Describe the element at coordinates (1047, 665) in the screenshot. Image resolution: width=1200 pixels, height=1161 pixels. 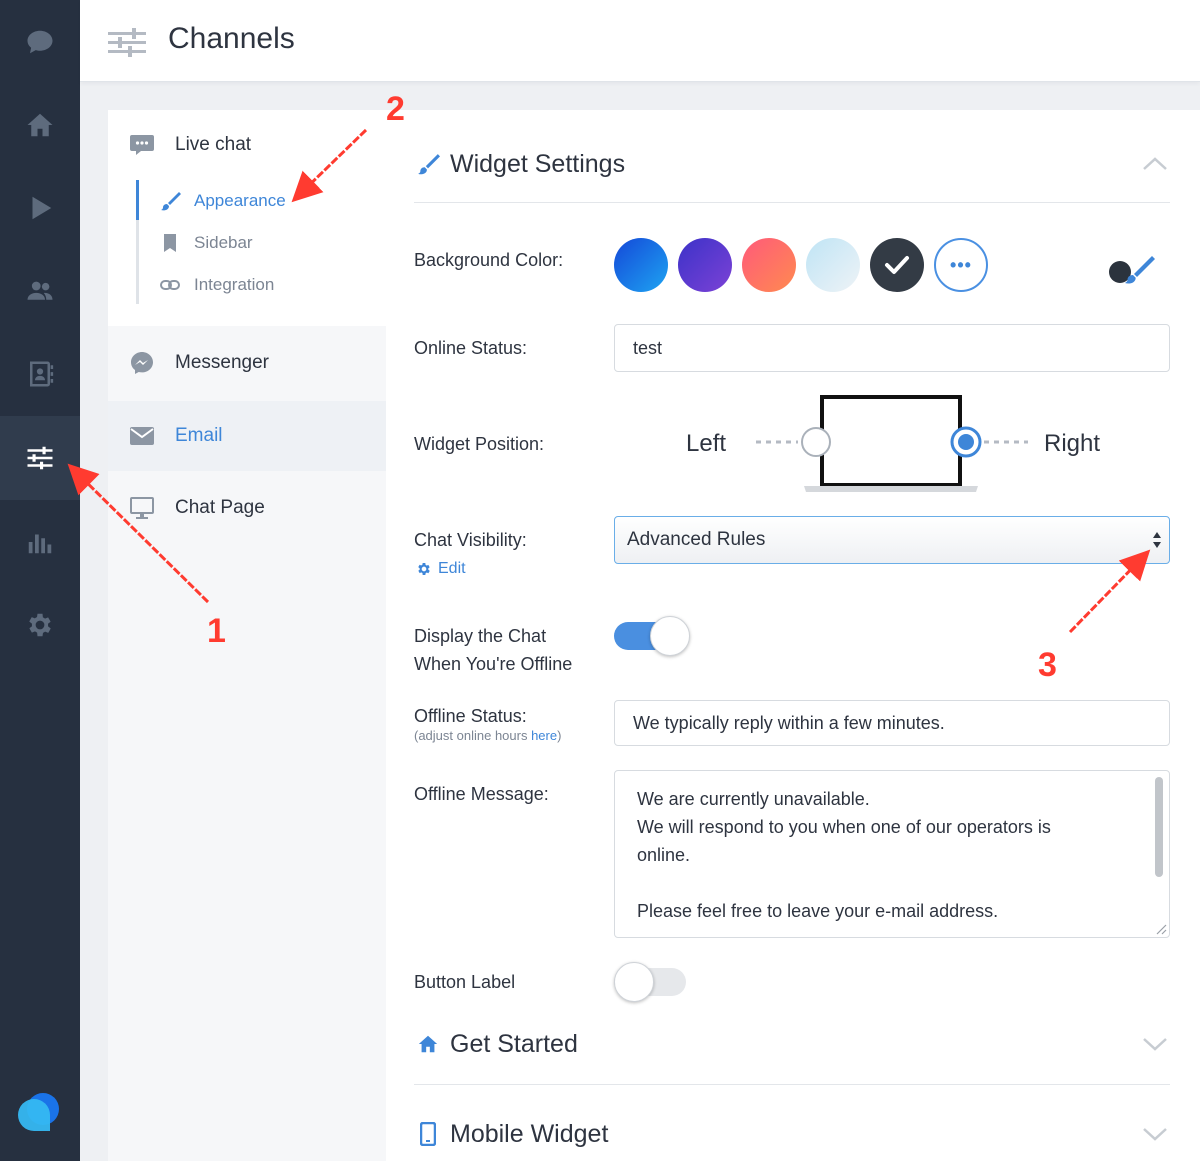
I see `annotation-number-3: 3` at that location.